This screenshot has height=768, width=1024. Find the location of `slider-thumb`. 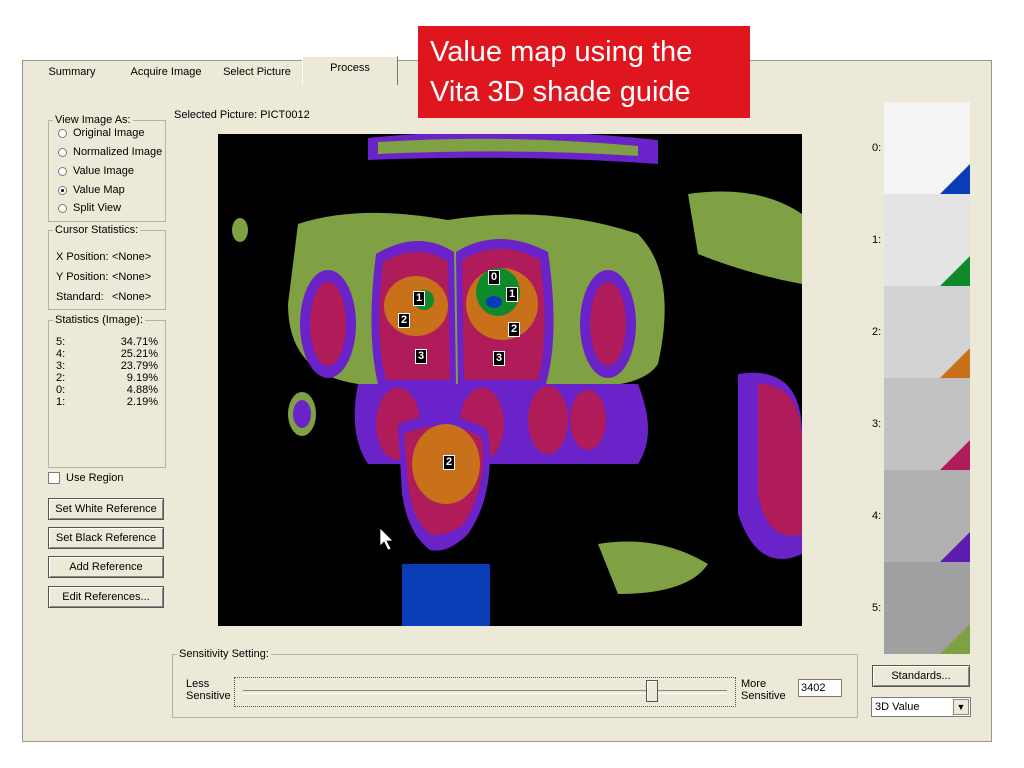

slider-thumb is located at coordinates (652, 691).